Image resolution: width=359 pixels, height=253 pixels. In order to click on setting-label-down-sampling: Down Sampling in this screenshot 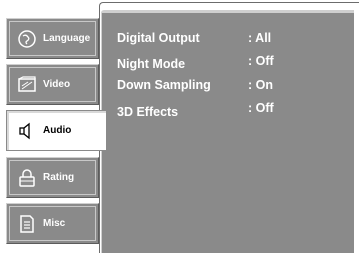, I will do `click(164, 85)`.